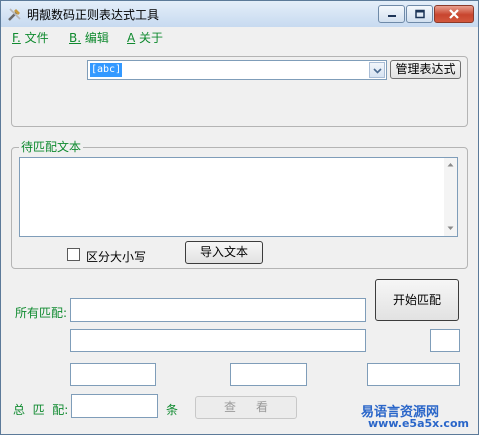  Describe the element at coordinates (425, 69) in the screenshot. I see `manage-expressions-button: 管理表达式` at that location.